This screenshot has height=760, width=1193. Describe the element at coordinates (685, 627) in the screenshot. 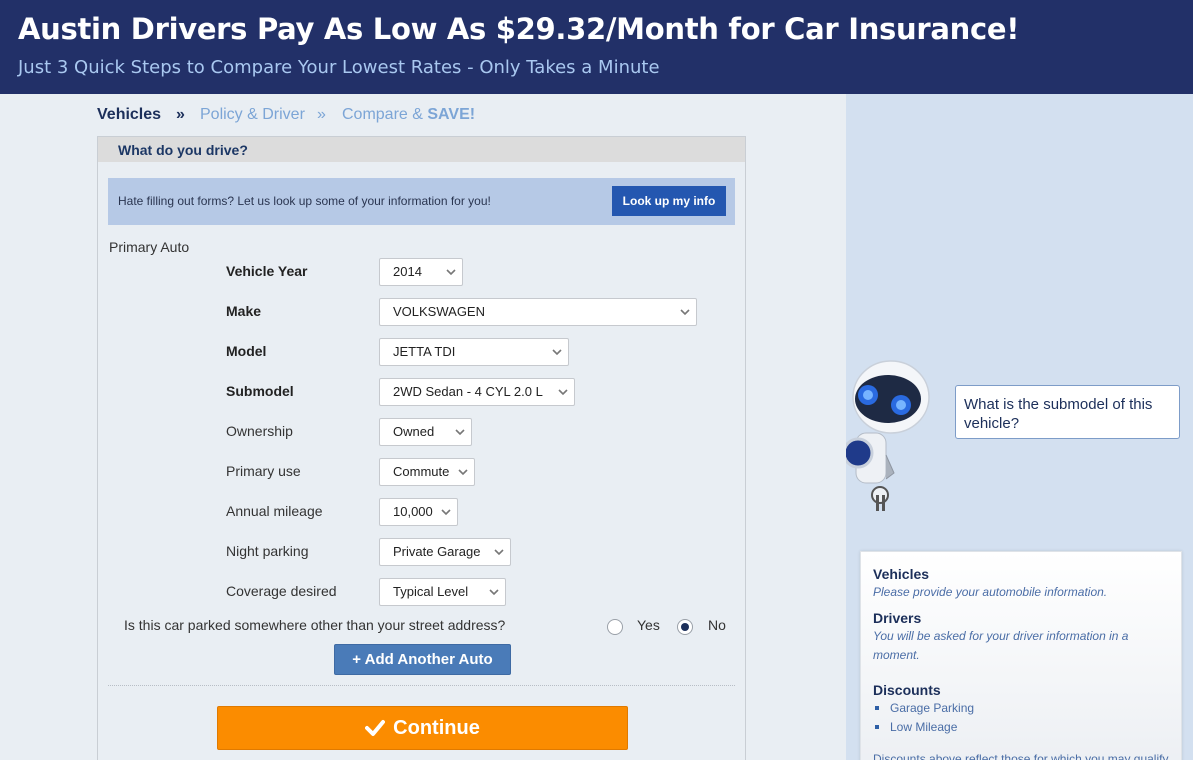

I see `parked-no-radio` at that location.